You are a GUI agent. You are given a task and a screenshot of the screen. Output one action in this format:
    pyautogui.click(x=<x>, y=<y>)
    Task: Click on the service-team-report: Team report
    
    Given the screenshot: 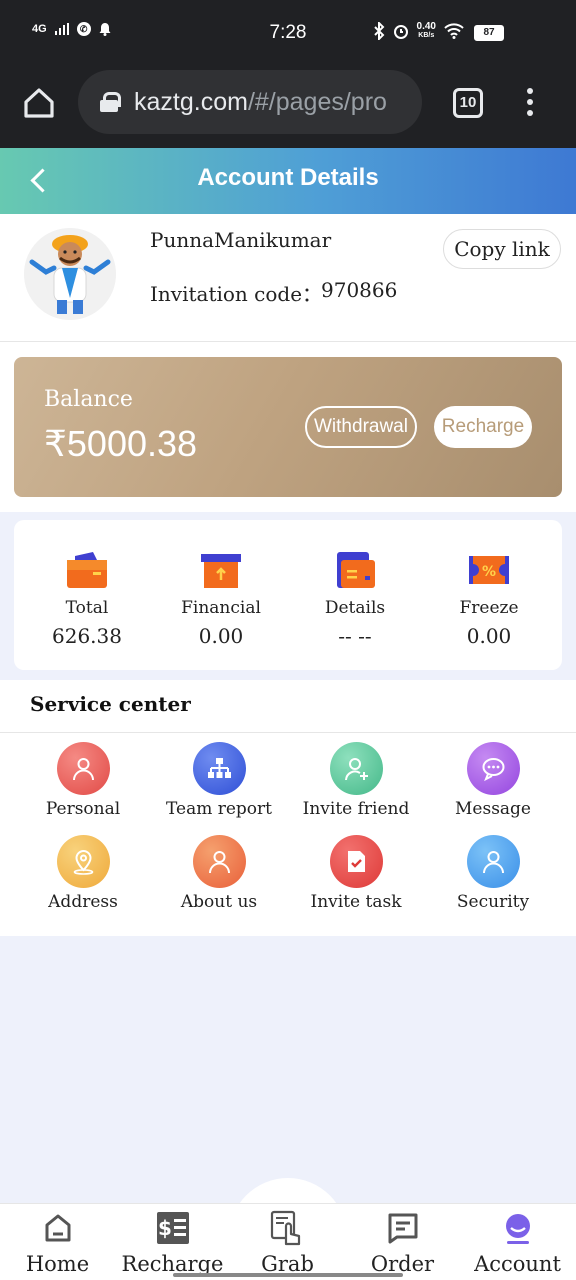 What is the action you would take?
    pyautogui.click(x=219, y=780)
    